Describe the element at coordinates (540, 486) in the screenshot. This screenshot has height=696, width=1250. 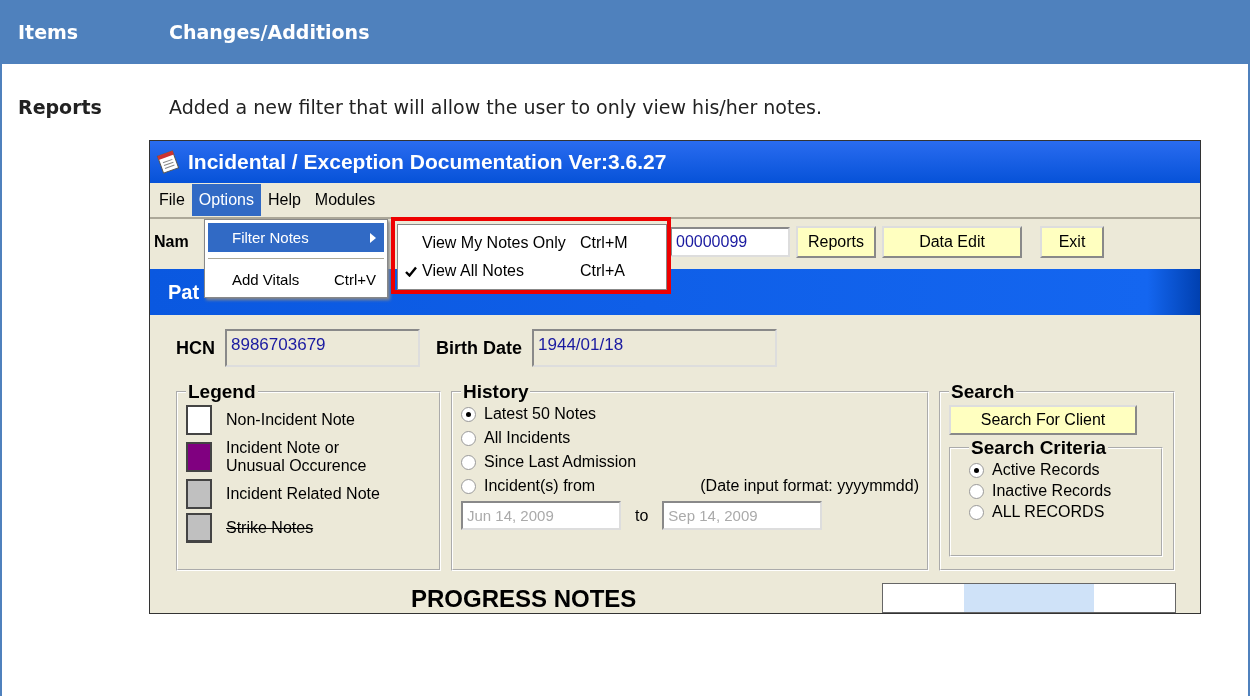
I see `radio-label: Incident(s) from` at that location.